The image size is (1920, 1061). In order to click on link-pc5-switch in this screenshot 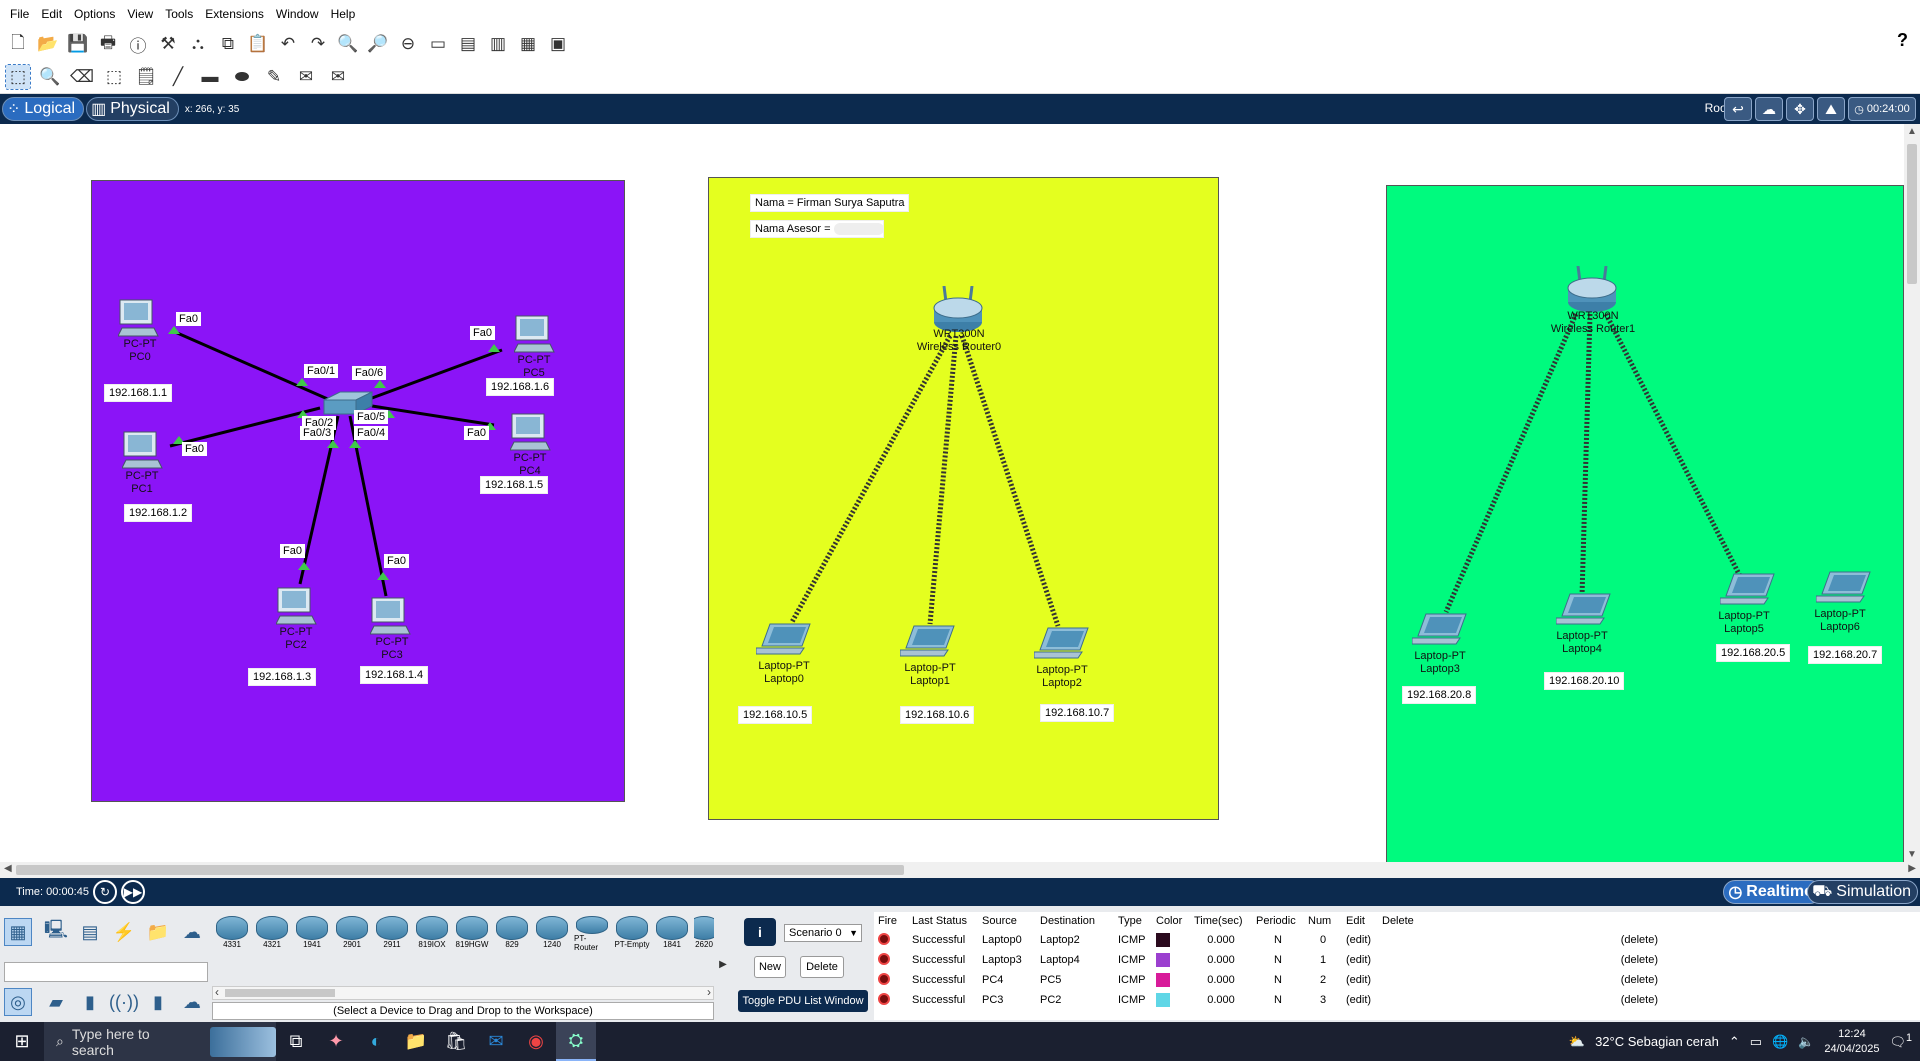, I will do `click(437, 374)`.